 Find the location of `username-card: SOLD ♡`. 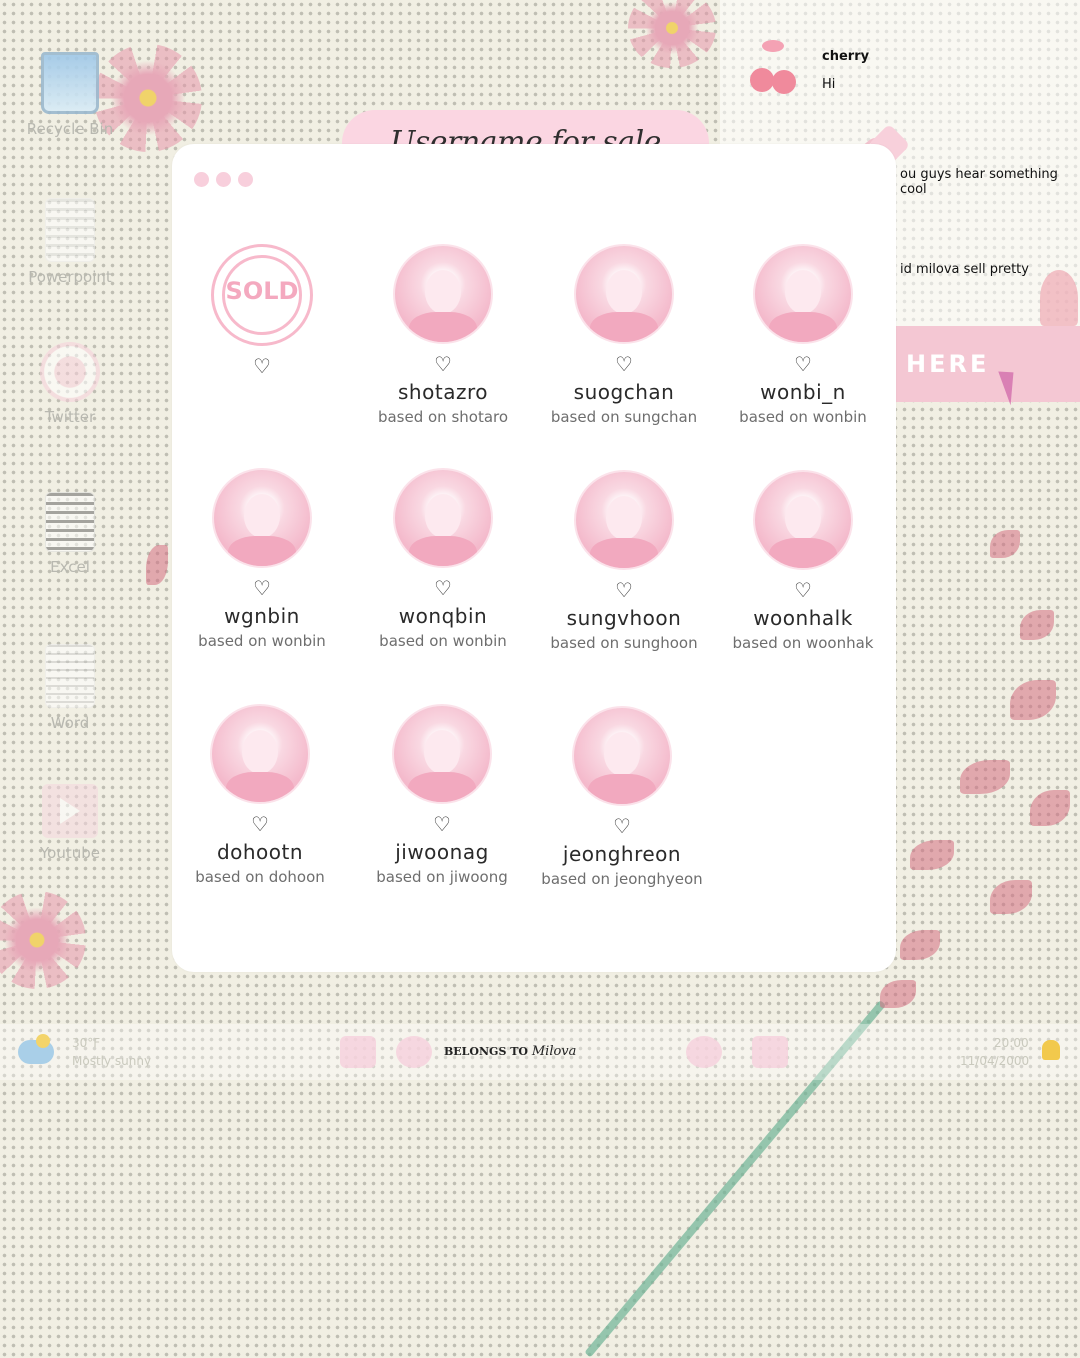

username-card: SOLD ♡ is located at coordinates (262, 311).